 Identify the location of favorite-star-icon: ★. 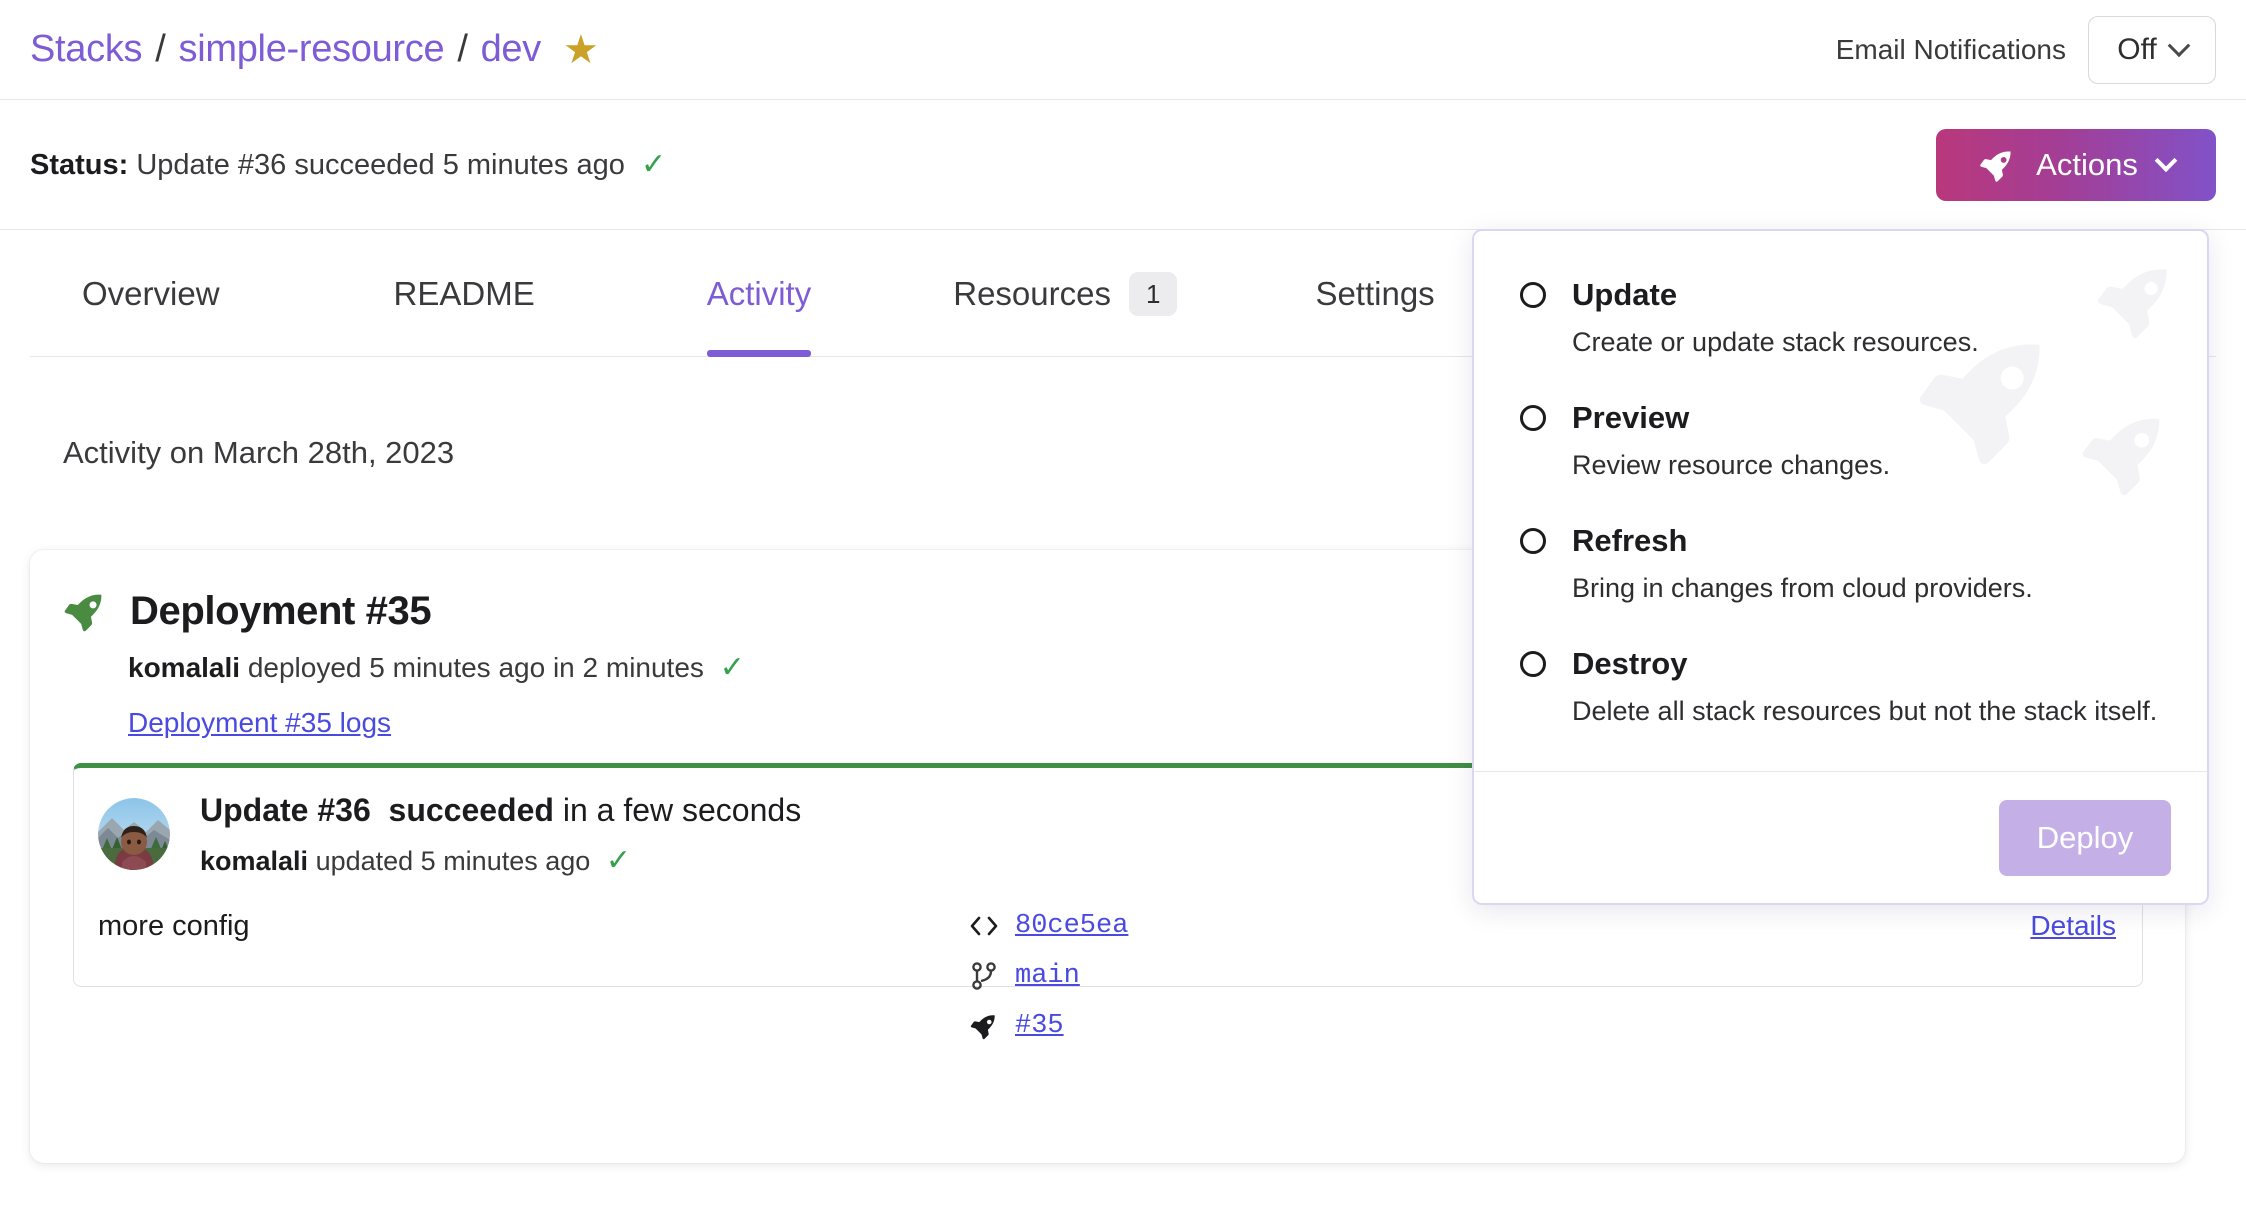
(581, 50).